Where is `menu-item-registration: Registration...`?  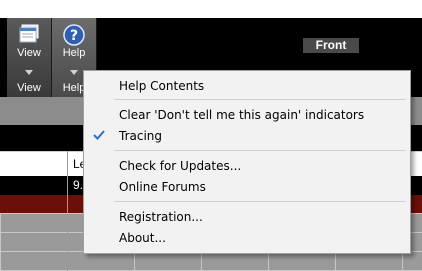 menu-item-registration: Registration... is located at coordinates (247, 217).